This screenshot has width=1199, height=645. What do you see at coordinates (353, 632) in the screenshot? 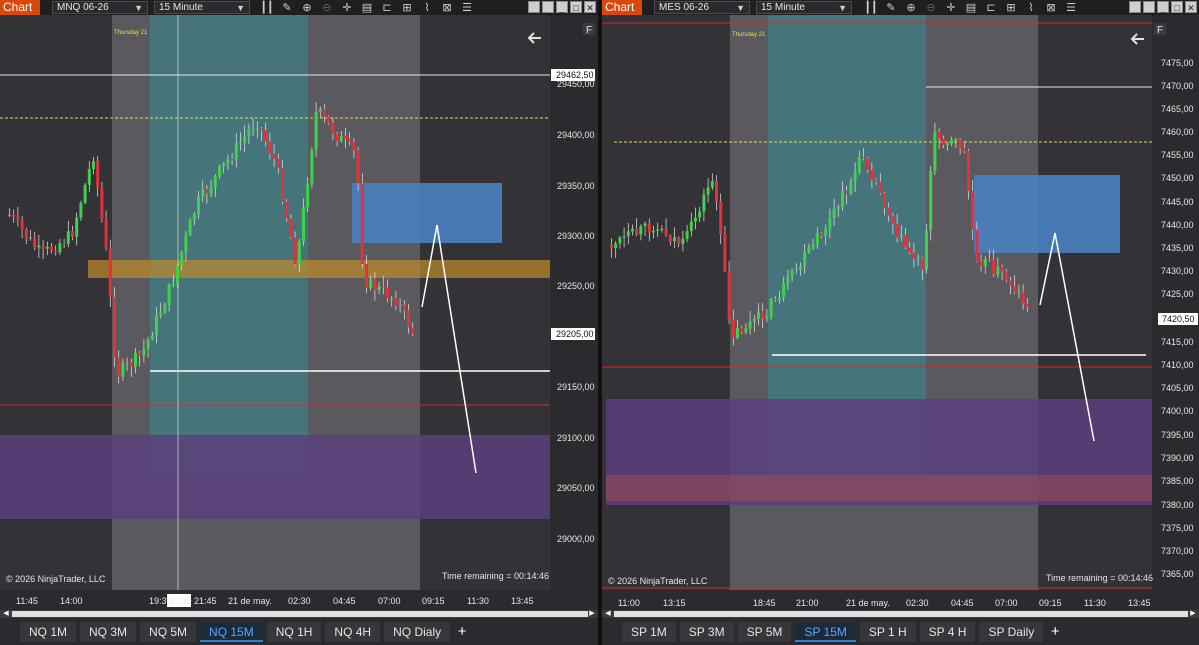
I see `chart-tab: NQ 4H` at bounding box center [353, 632].